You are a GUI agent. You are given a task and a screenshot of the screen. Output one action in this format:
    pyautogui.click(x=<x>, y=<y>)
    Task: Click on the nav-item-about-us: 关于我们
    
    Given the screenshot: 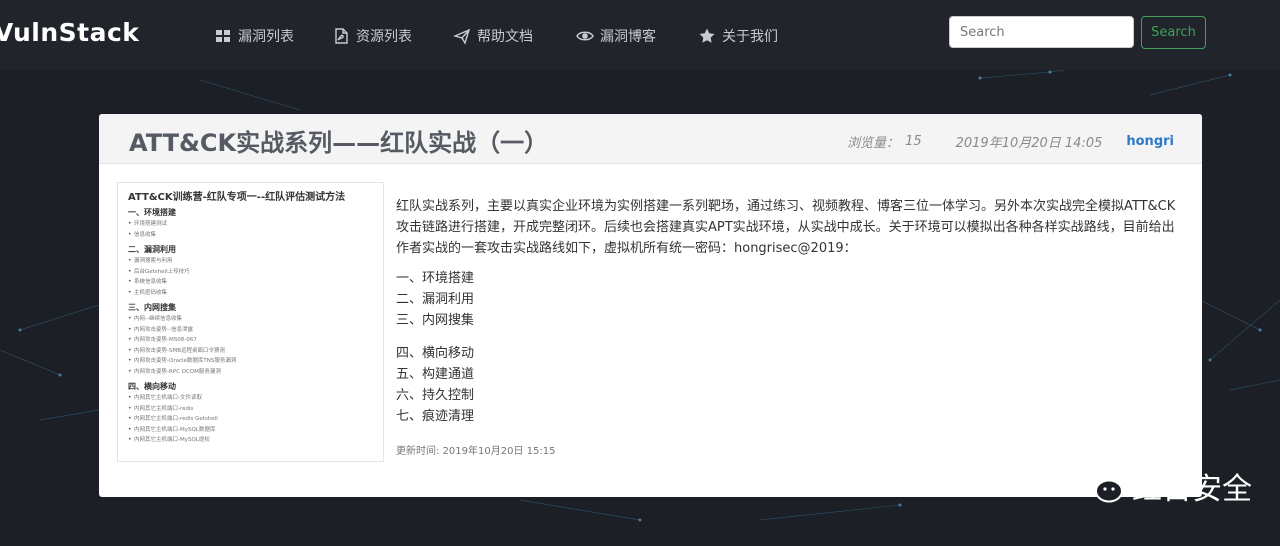 What is the action you would take?
    pyautogui.click(x=738, y=36)
    